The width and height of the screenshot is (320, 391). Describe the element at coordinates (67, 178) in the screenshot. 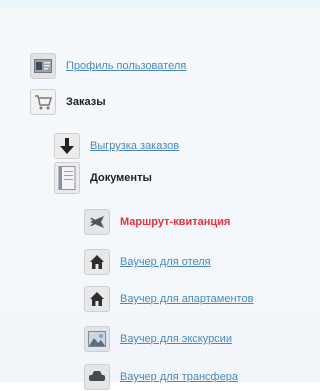

I see `document-icon` at that location.